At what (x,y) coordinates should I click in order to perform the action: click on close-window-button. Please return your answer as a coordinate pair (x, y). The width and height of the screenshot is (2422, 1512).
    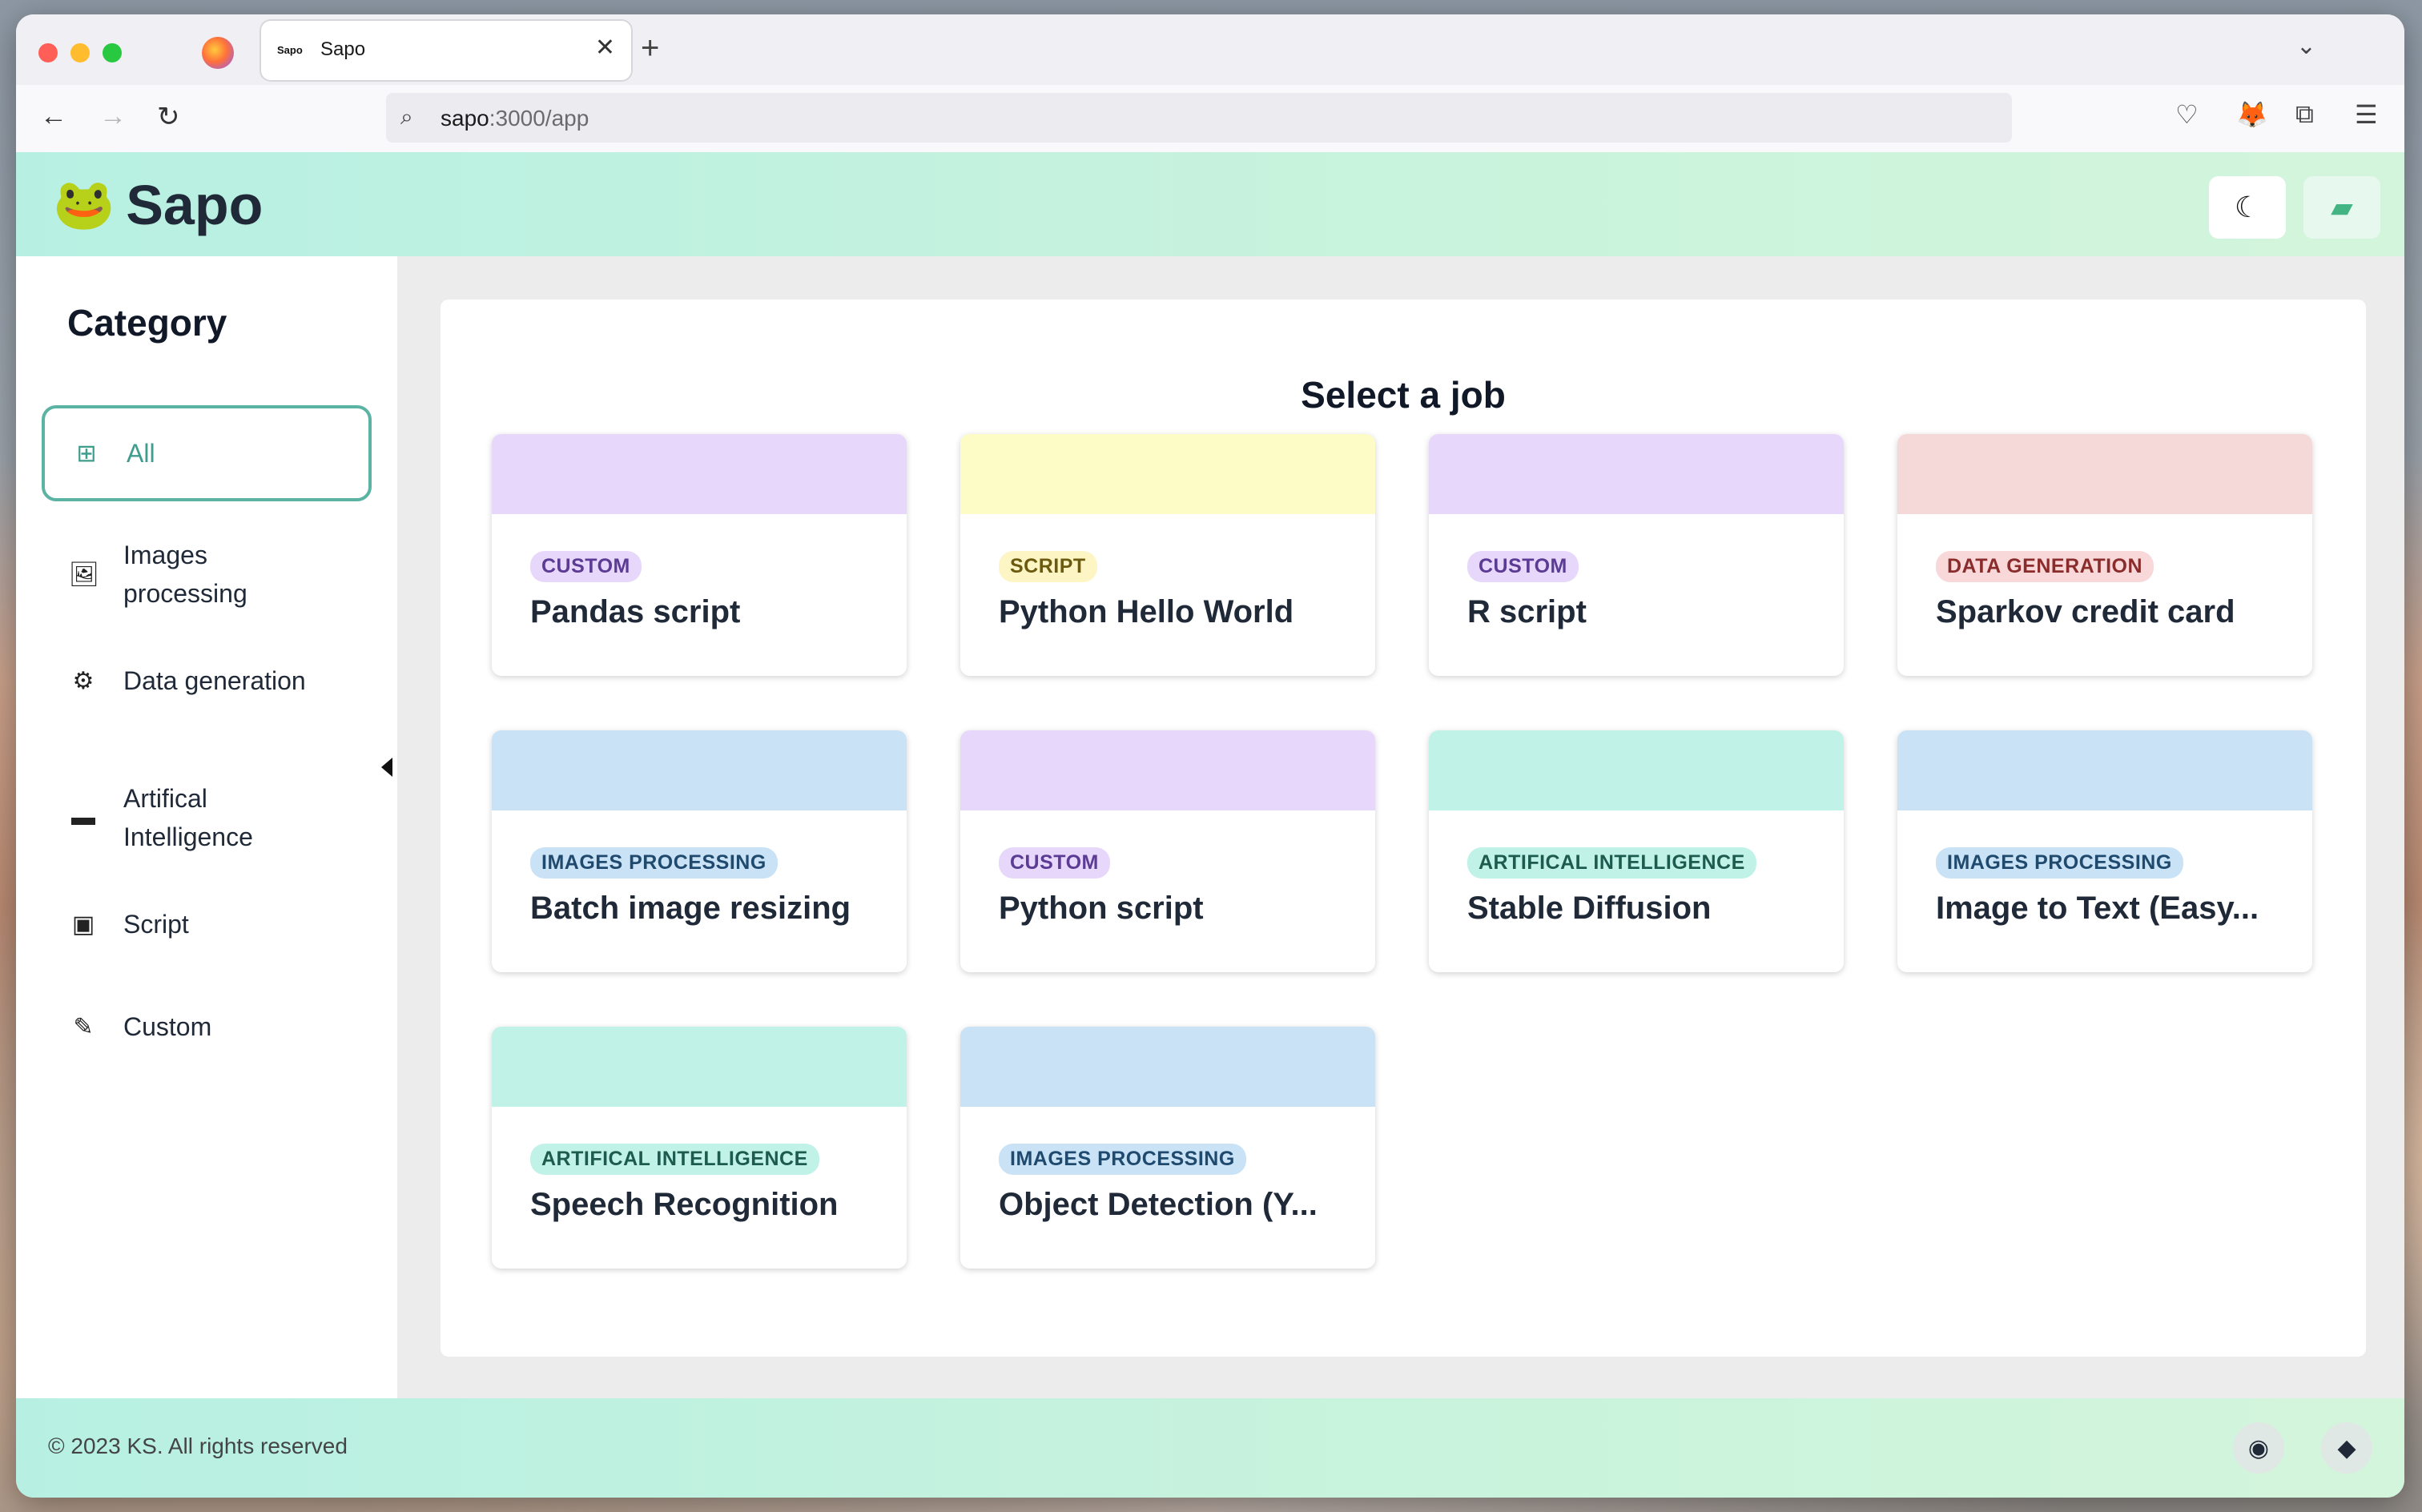
    Looking at the image, I should click on (48, 52).